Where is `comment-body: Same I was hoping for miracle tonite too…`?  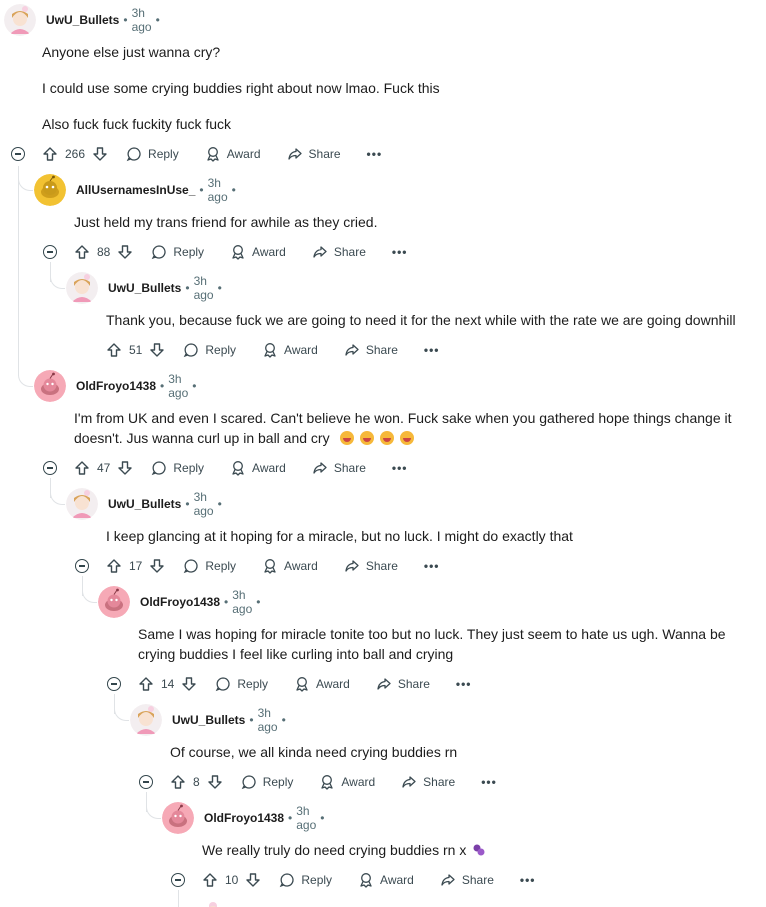 comment-body: Same I was hoping for miracle tonite too… is located at coordinates (448, 644).